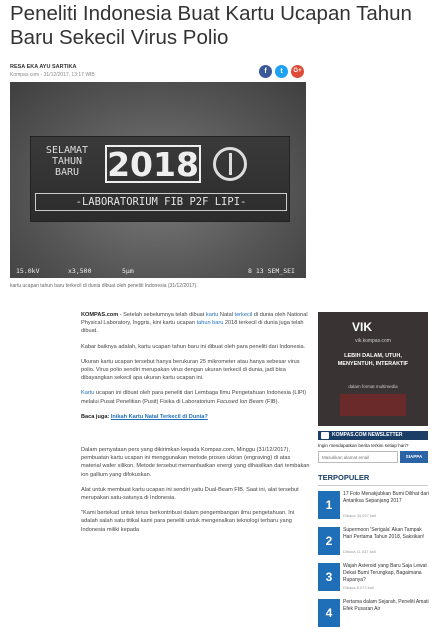 The height and width of the screenshot is (633, 437). What do you see at coordinates (325, 435) in the screenshot?
I see `envelope-icon` at bounding box center [325, 435].